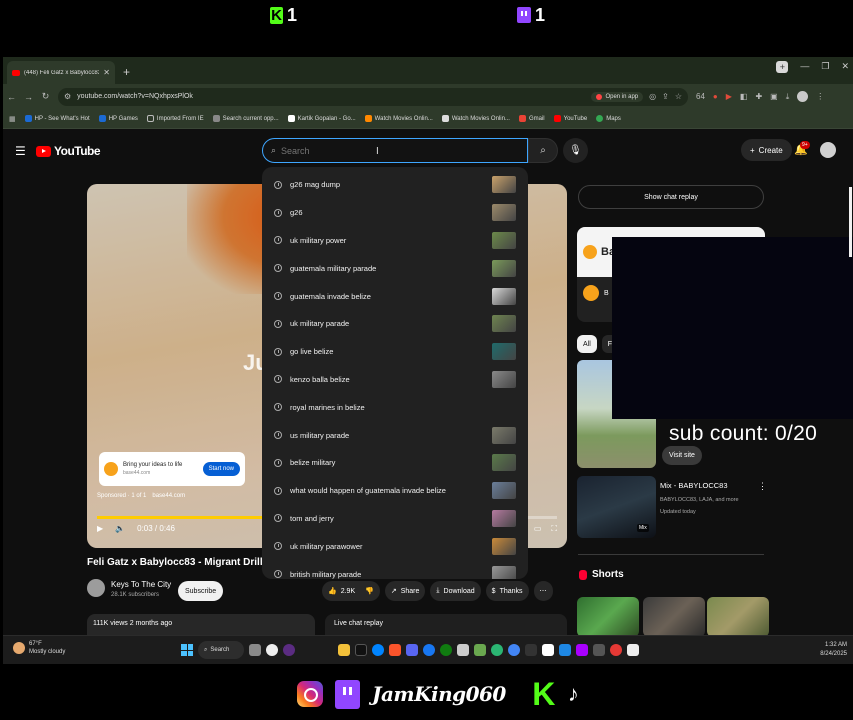  I want to click on search-suggestion-item: uk military parawower, so click(395, 546).